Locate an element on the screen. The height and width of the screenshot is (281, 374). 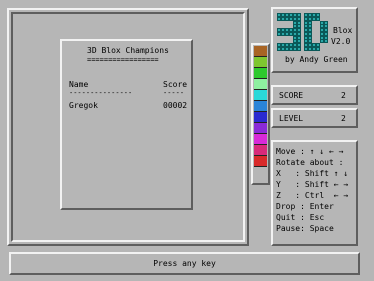
level-label: LEVEL is located at coordinates (291, 118).